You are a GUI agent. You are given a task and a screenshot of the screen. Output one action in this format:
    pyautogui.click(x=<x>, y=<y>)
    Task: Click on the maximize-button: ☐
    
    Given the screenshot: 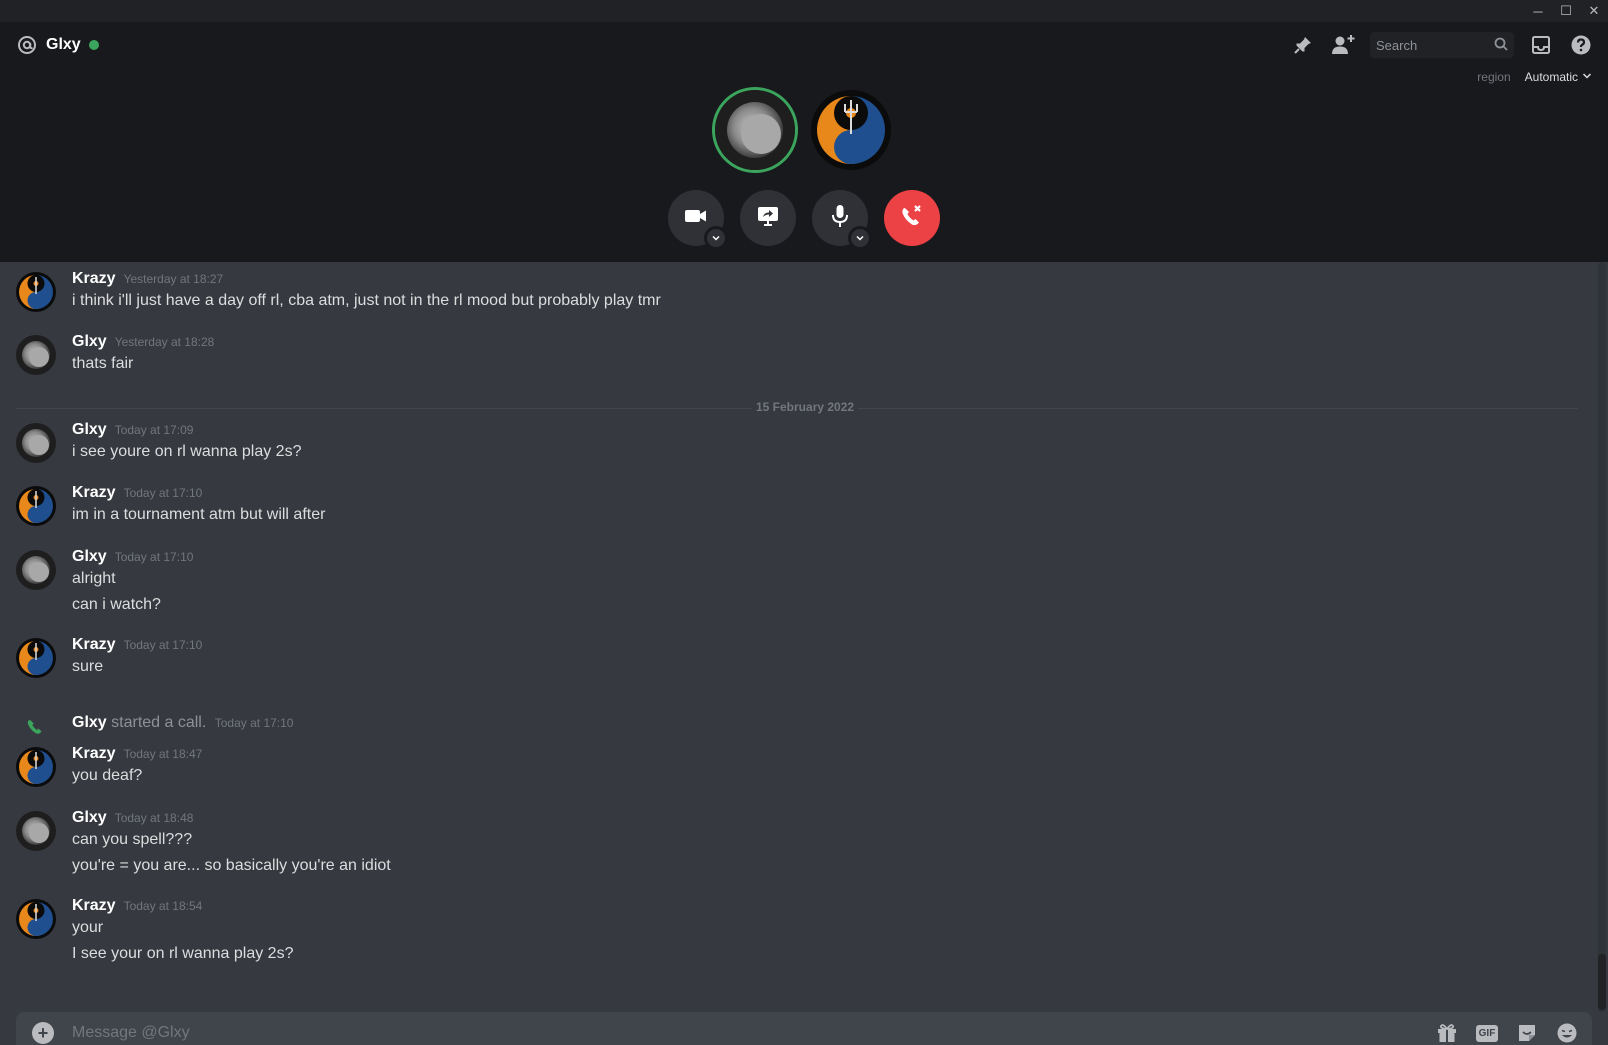 What is the action you would take?
    pyautogui.click(x=1566, y=11)
    